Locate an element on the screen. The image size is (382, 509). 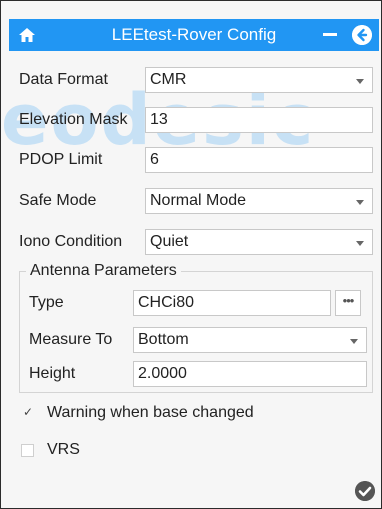
antenna-type-value: CHCi80 is located at coordinates (166, 302).